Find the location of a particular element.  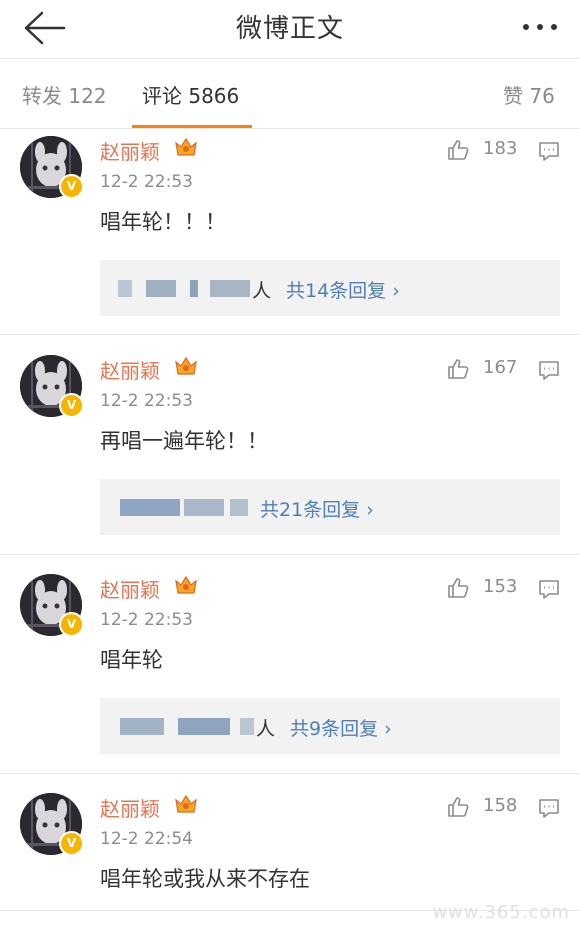

comment-text: 再唱一遍年轮！！ is located at coordinates (184, 441).